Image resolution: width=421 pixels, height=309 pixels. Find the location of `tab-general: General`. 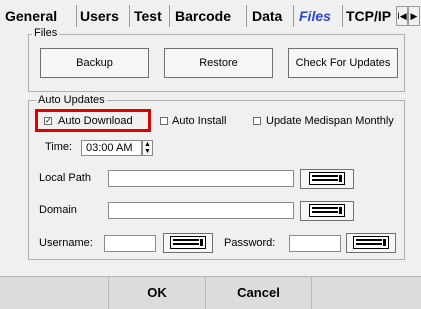

tab-general: General is located at coordinates (31, 16).